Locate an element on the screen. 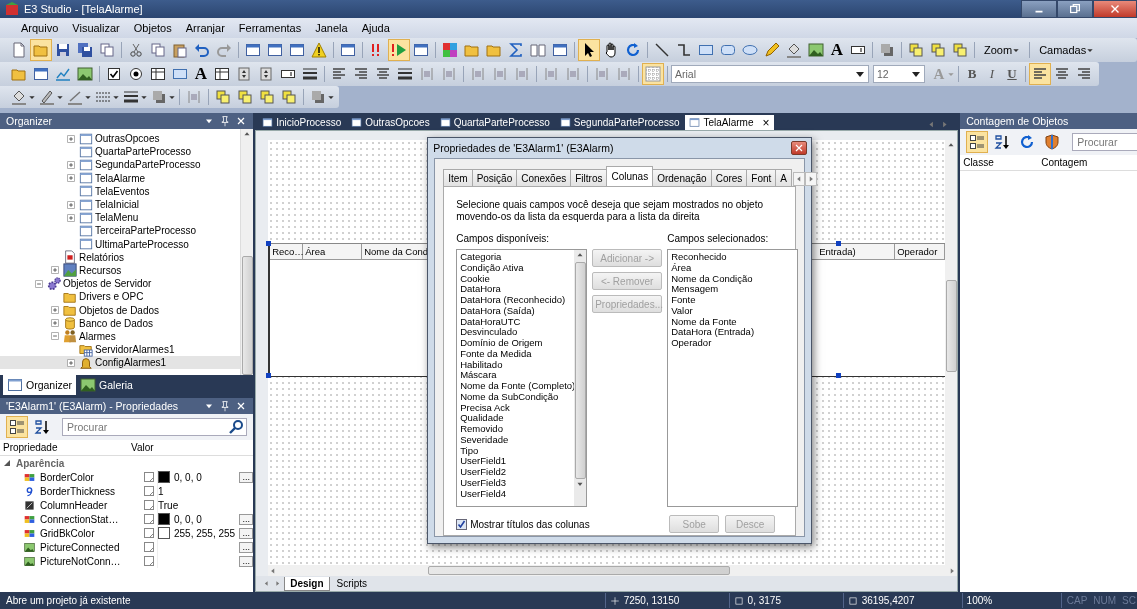 Image resolution: width=1137 pixels, height=609 pixels. scroll-right-icon is located at coordinates (811, 179).